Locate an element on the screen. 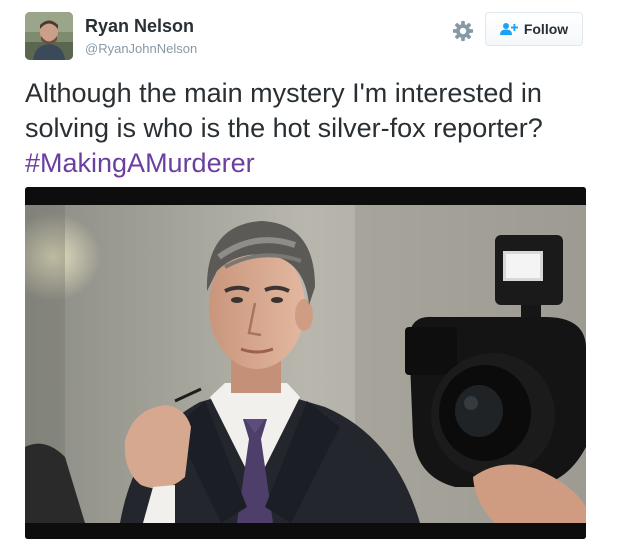 This screenshot has width=618, height=546. follow-label: Follow is located at coordinates (546, 29).